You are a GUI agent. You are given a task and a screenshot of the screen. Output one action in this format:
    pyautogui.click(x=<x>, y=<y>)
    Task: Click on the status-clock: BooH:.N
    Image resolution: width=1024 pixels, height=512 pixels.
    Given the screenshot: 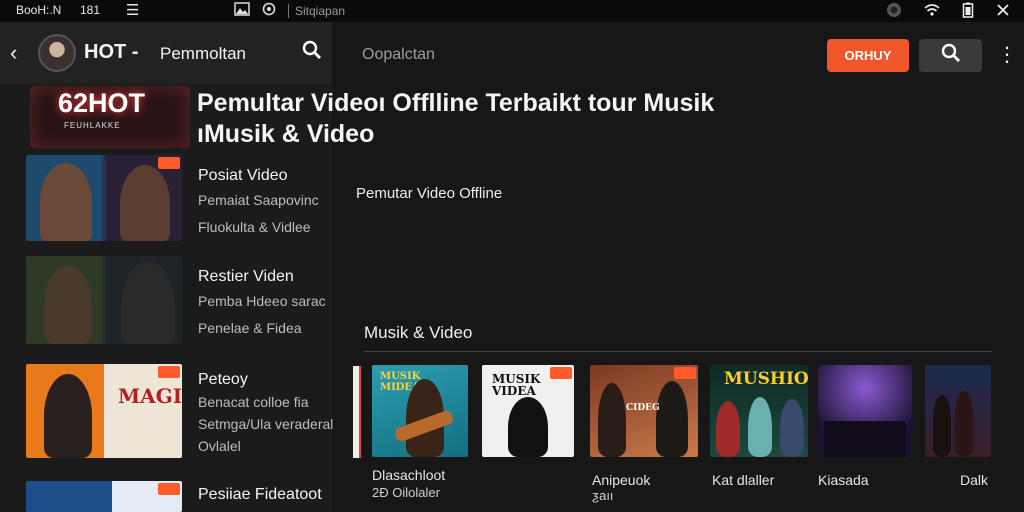 What is the action you would take?
    pyautogui.click(x=39, y=10)
    